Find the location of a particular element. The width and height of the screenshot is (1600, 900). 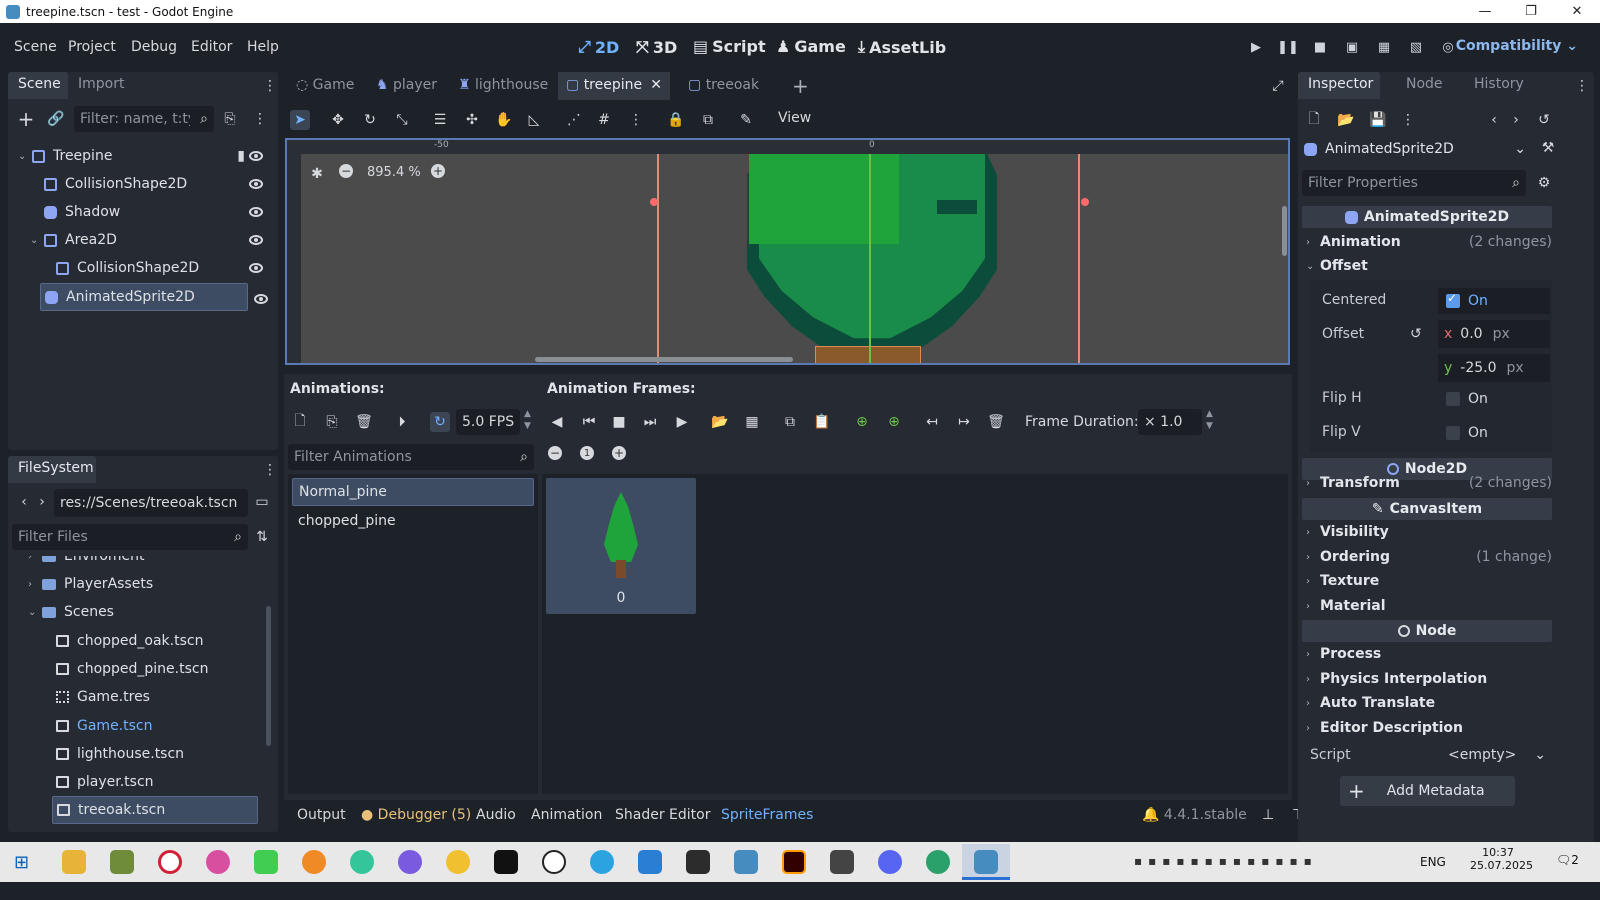

workspace-game-button: ♟ Game is located at coordinates (811, 46).